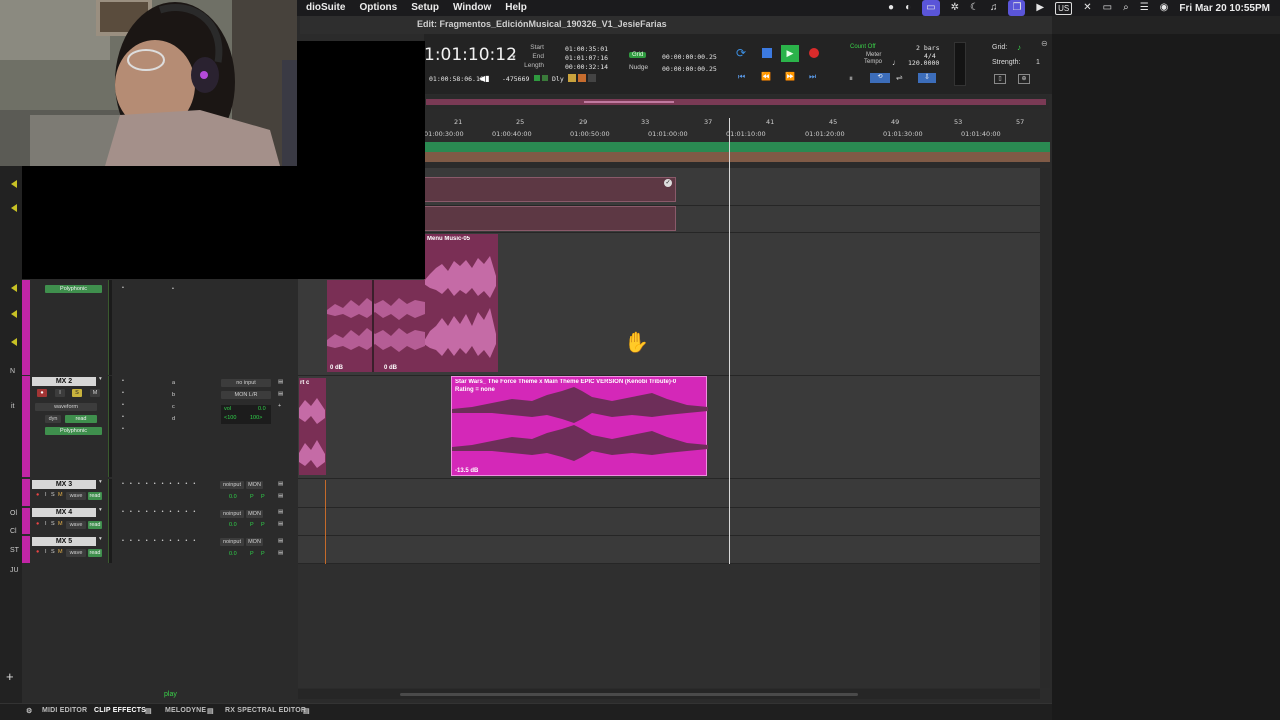  I want to click on zoom-in-icon: ⊕, so click(1024, 79).